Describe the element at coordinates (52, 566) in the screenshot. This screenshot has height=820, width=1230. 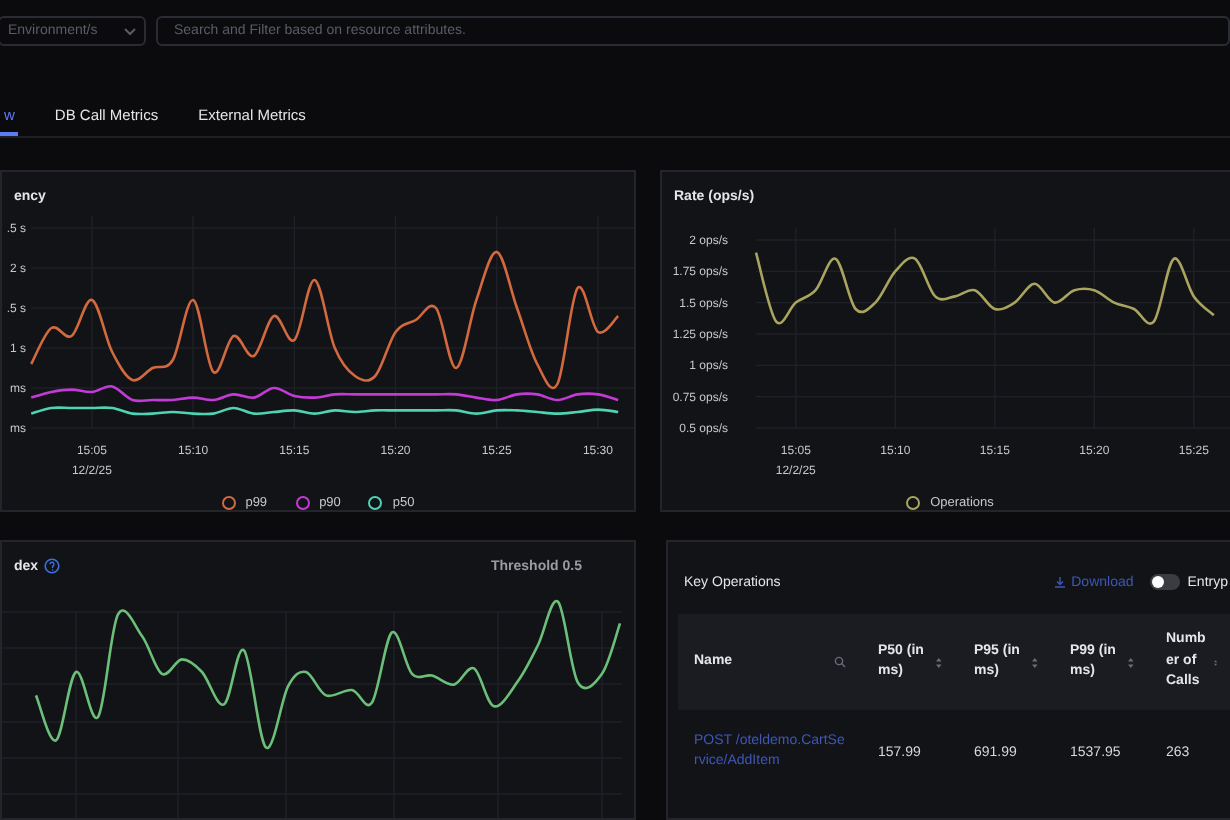
I see `help-icon` at that location.